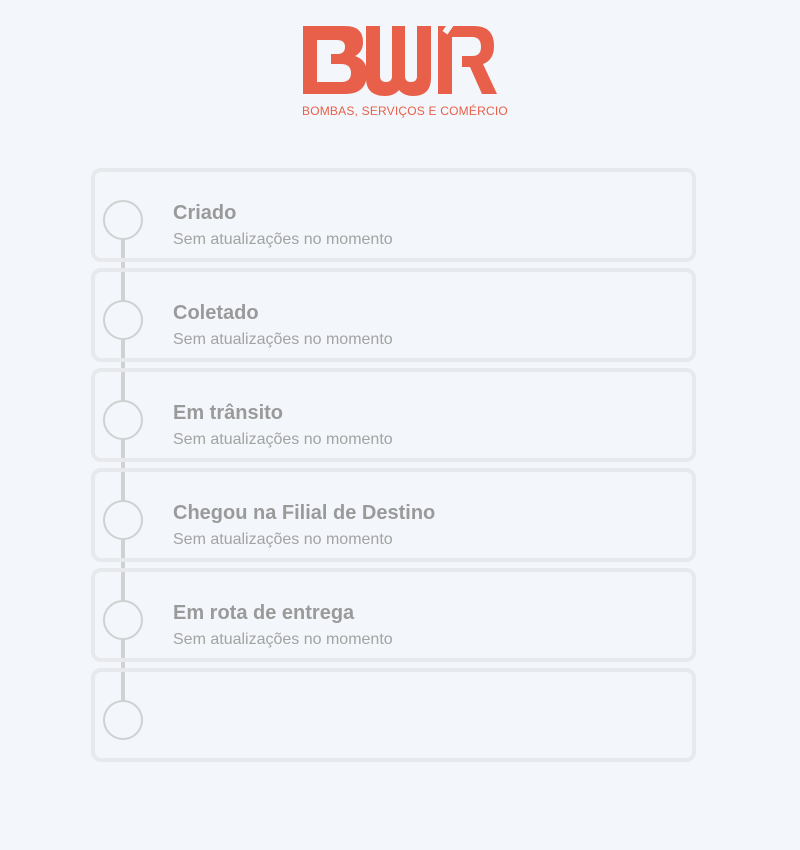 The height and width of the screenshot is (850, 800). Describe the element at coordinates (393, 315) in the screenshot. I see `timeline-step-coletado: Coletado Sem atualizações no momento` at that location.